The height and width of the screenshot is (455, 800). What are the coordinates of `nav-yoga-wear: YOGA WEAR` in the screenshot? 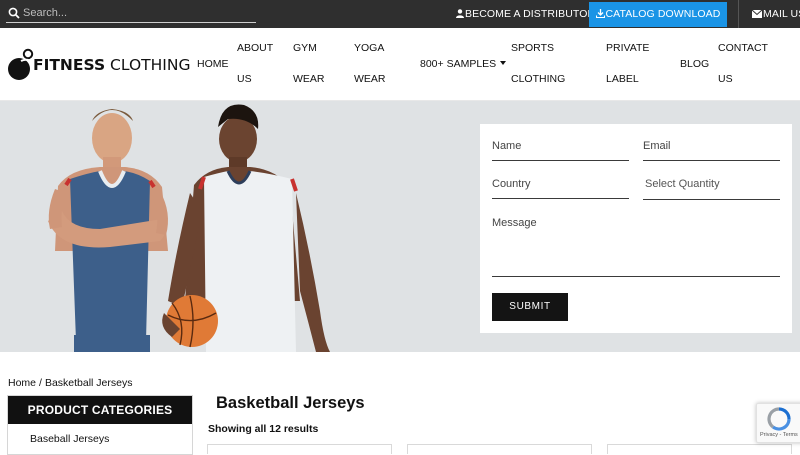 It's located at (370, 64).